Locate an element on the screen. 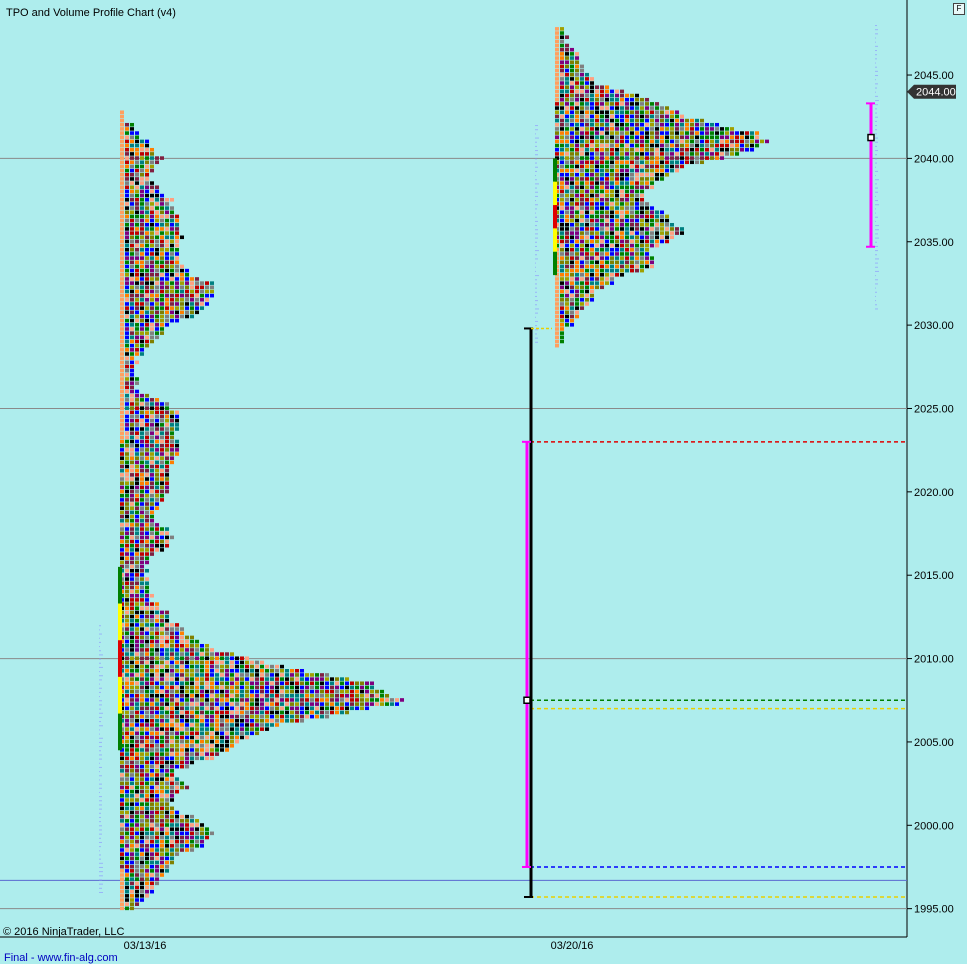  footer-link: Final - www.fin-alg.com is located at coordinates (61, 958).